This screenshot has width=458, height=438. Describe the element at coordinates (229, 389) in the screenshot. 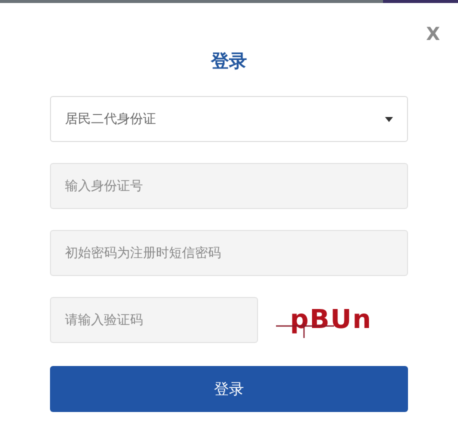

I see `login-button: 登录` at that location.